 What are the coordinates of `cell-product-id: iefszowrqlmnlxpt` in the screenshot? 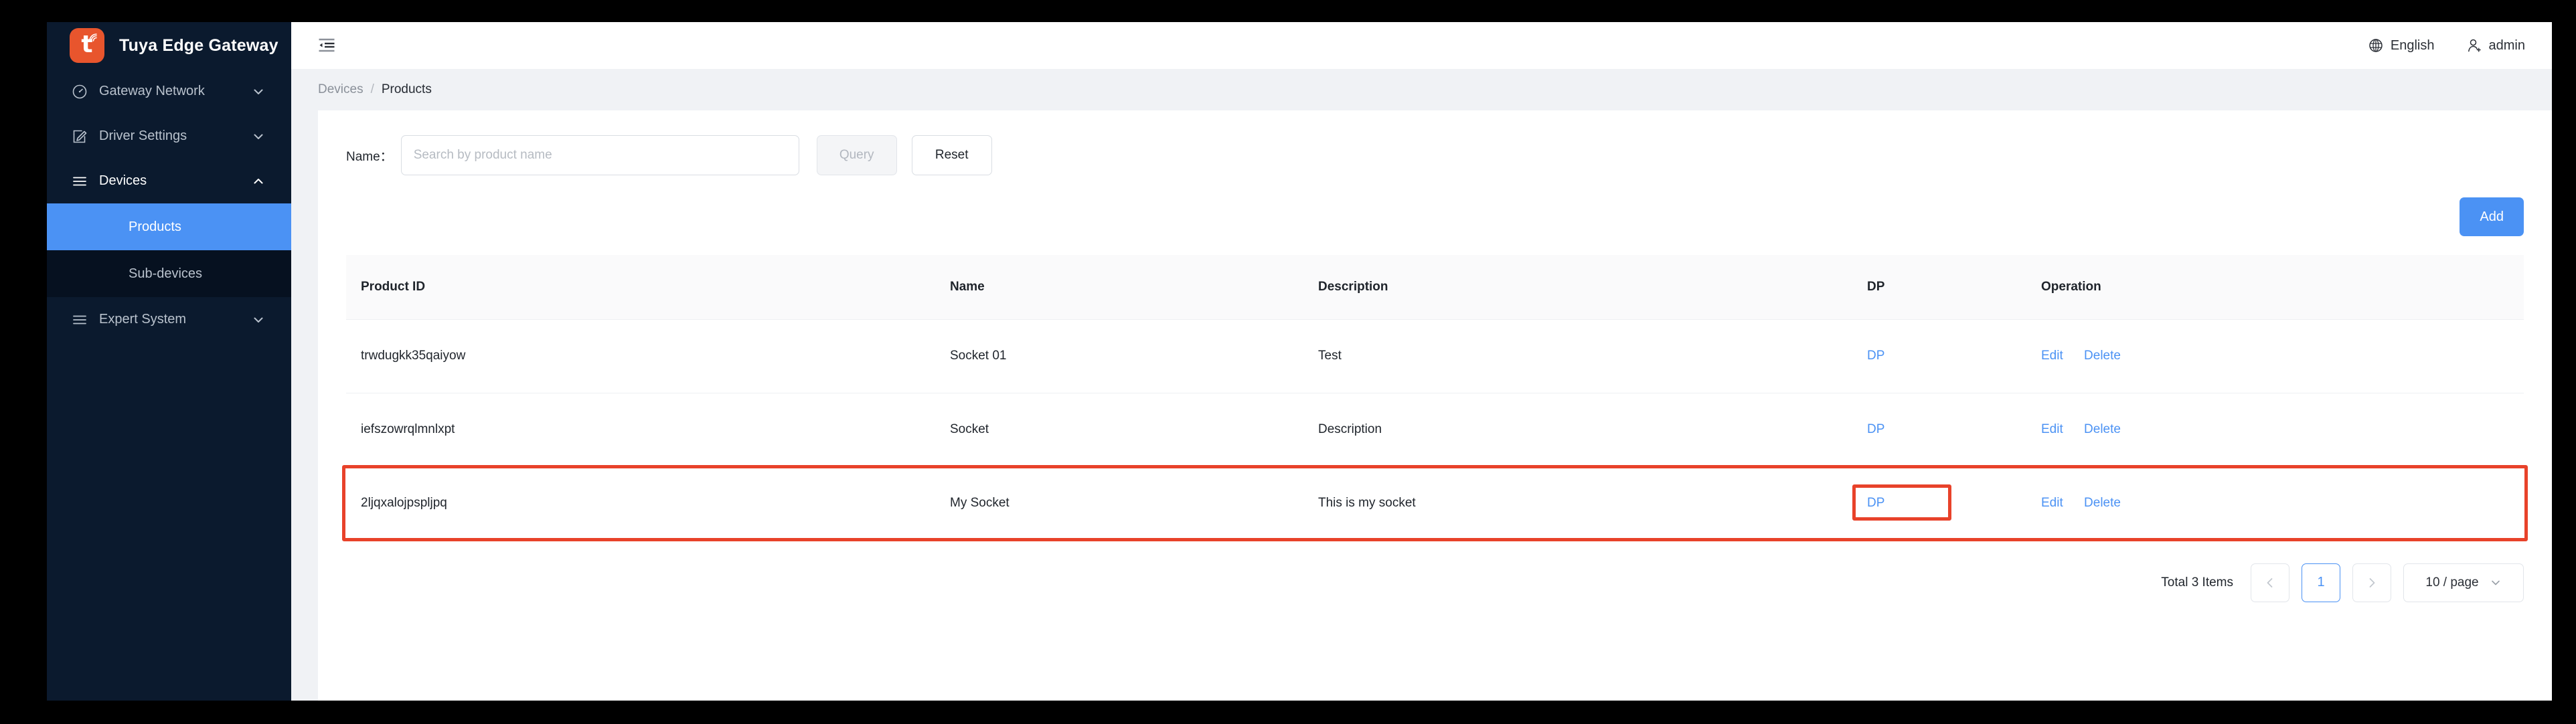 It's located at (641, 430).